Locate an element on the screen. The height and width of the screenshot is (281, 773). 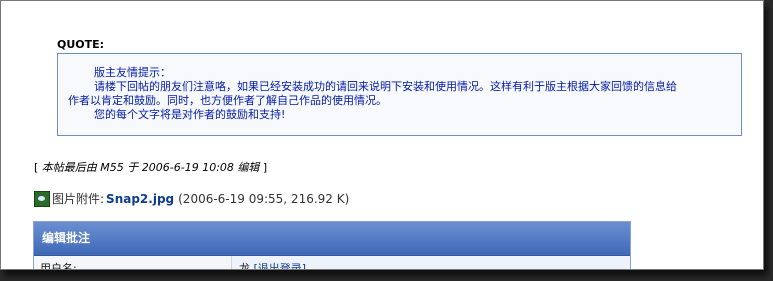
username-value: 龙 is located at coordinates (244, 266).